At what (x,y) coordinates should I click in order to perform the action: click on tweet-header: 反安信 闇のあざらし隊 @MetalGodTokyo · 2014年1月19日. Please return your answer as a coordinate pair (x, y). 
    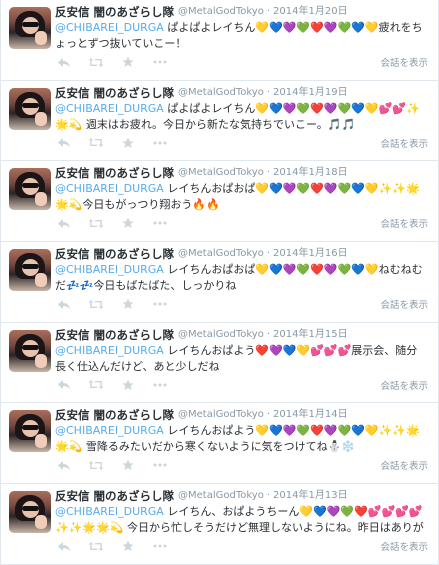
    Looking at the image, I should click on (242, 93).